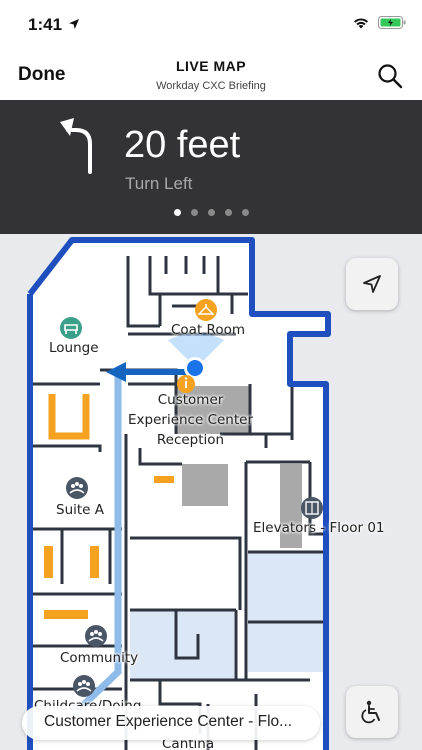 Image resolution: width=422 pixels, height=750 pixels. Describe the element at coordinates (206, 310) in the screenshot. I see `coat-hanger-icon` at that location.